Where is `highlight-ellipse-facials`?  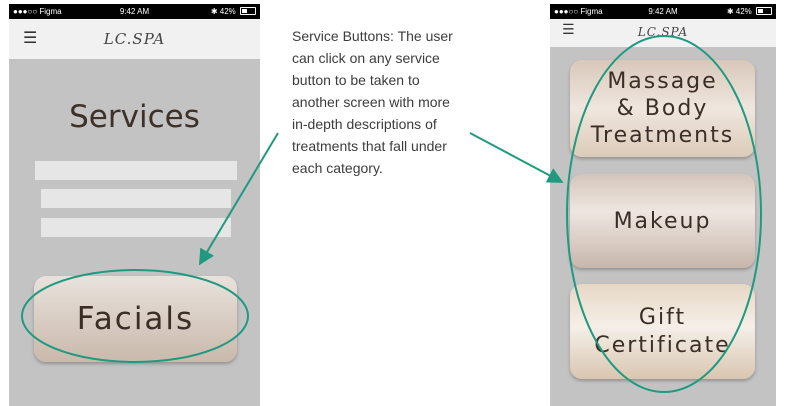
highlight-ellipse-facials is located at coordinates (135, 316).